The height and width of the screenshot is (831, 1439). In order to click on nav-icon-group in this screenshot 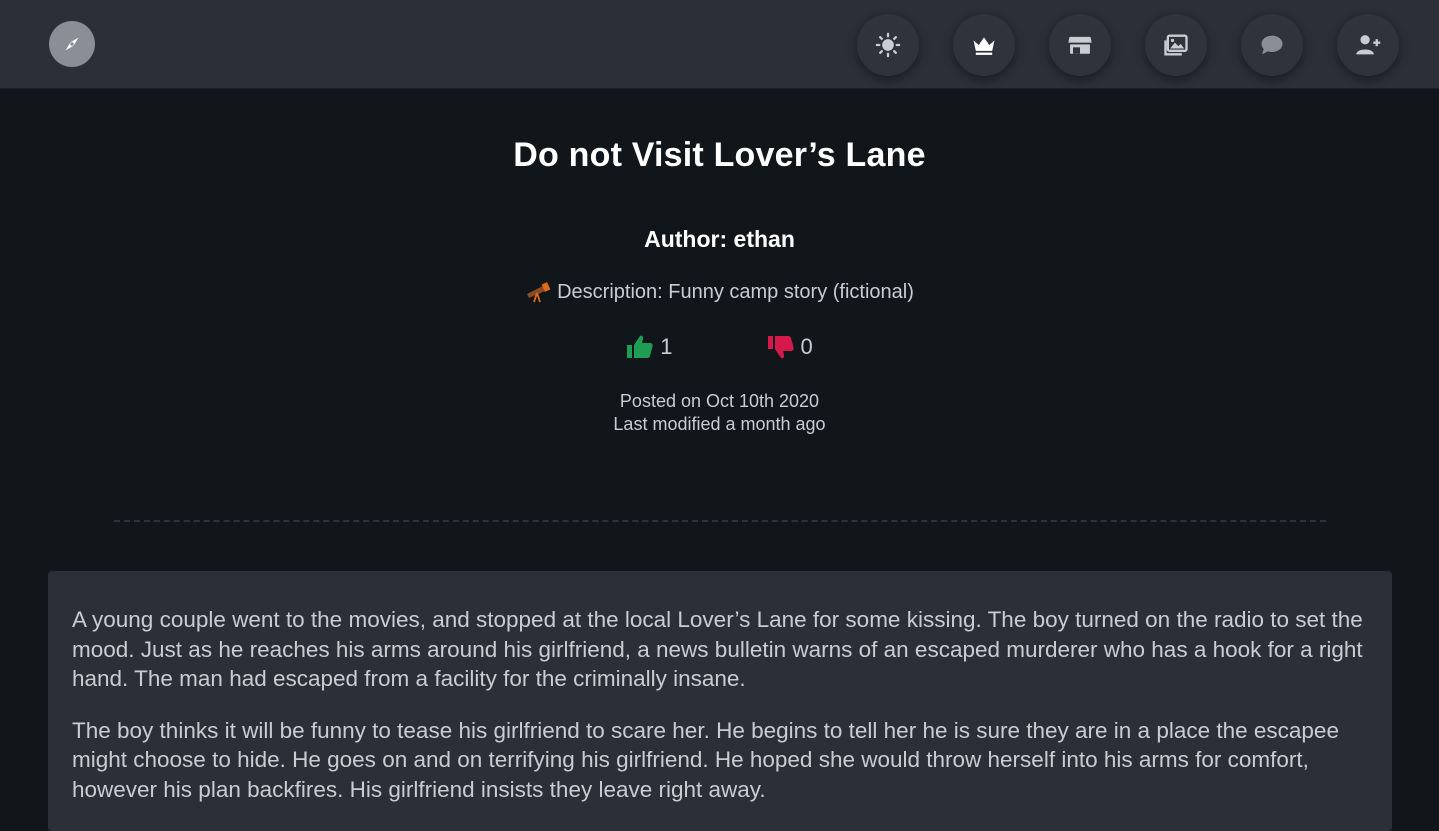, I will do `click(1128, 45)`.